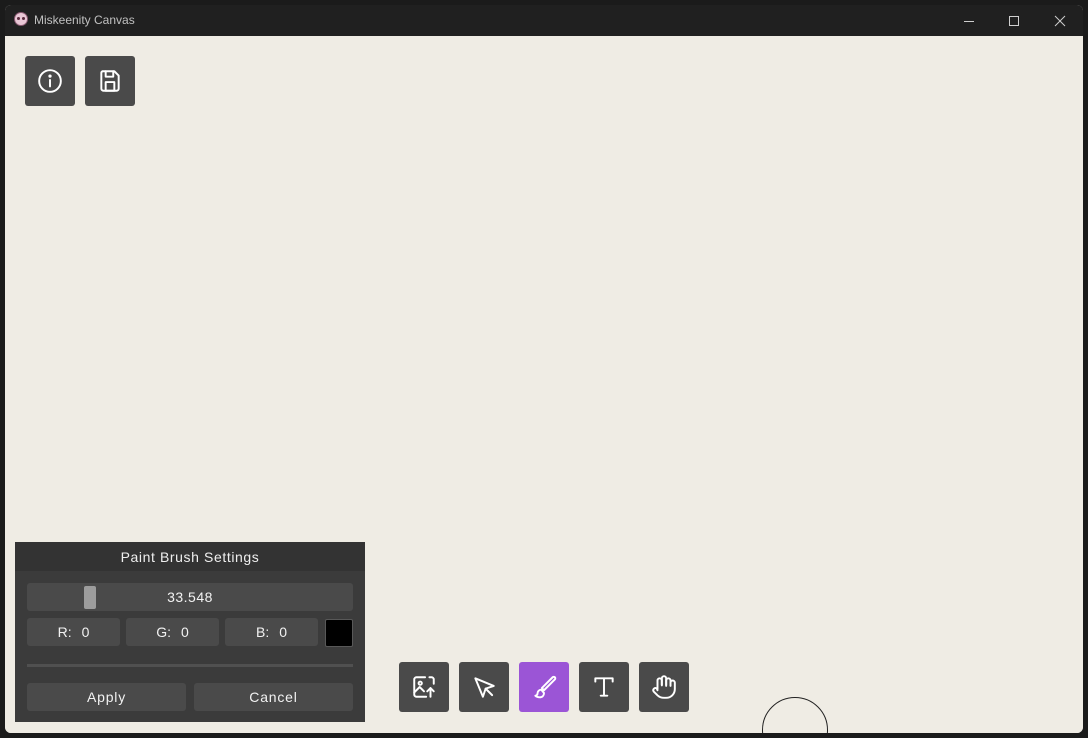 This screenshot has width=1088, height=738. I want to click on panel-title: Paint Brush Settings, so click(190, 556).